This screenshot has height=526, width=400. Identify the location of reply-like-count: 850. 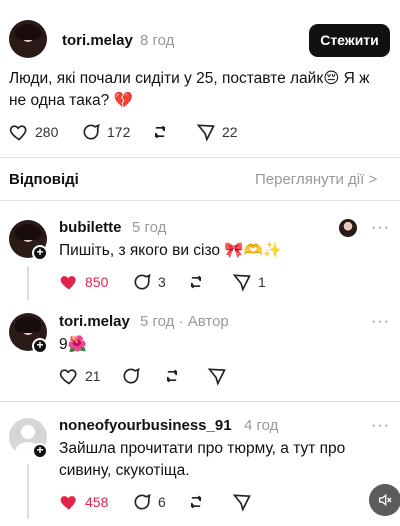
(97, 282).